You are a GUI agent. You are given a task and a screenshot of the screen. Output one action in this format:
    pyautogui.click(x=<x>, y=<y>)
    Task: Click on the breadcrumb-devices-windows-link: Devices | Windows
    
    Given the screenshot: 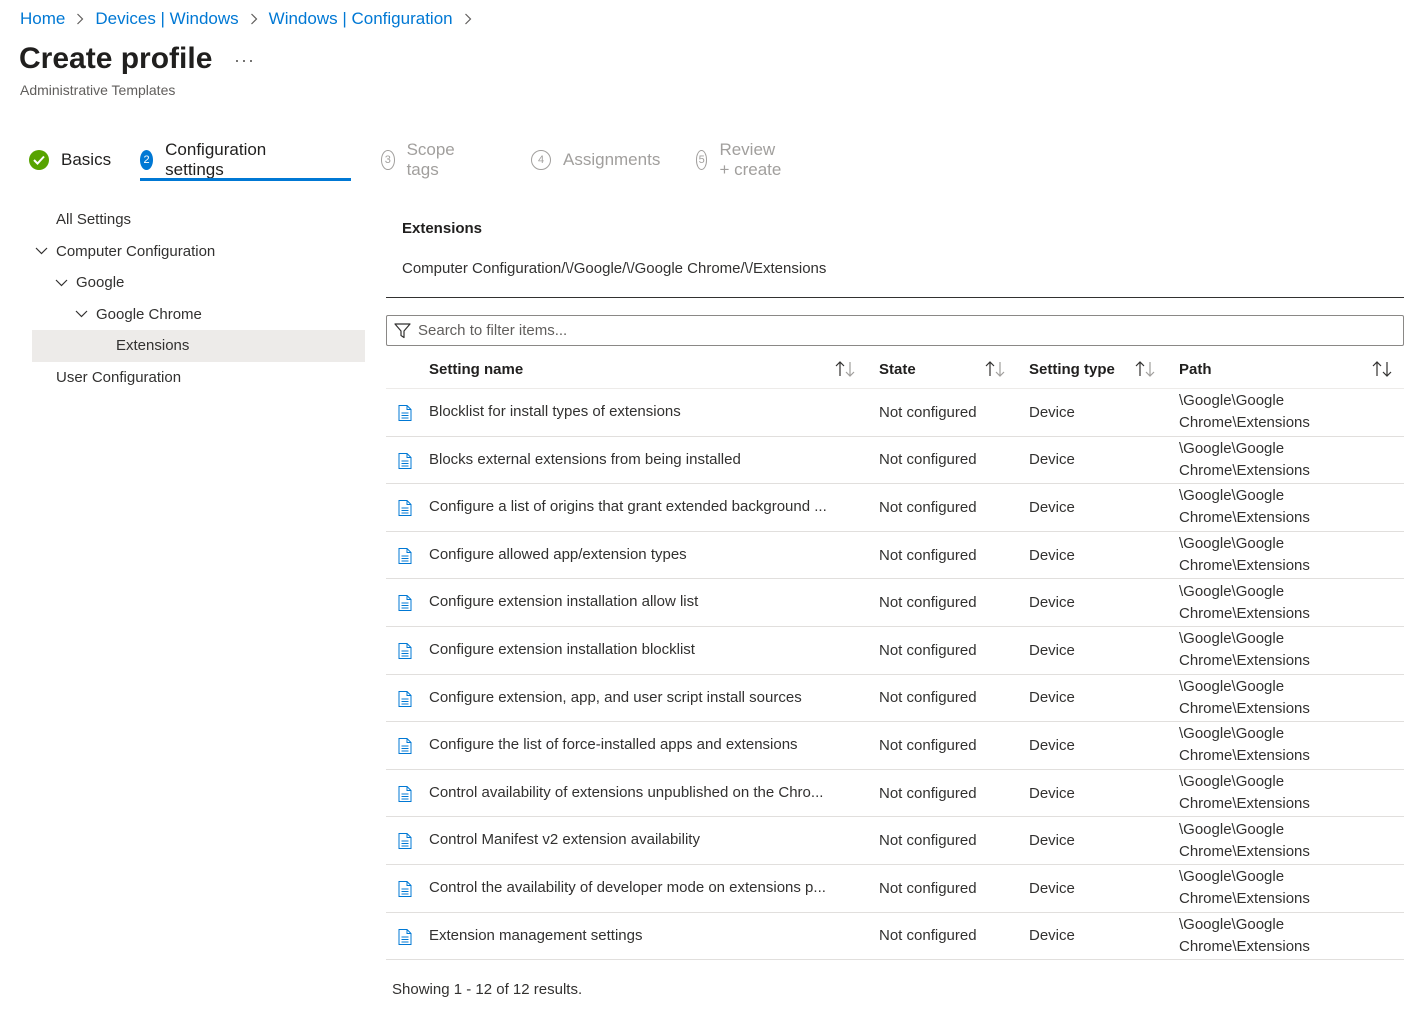 What is the action you would take?
    pyautogui.click(x=166, y=19)
    